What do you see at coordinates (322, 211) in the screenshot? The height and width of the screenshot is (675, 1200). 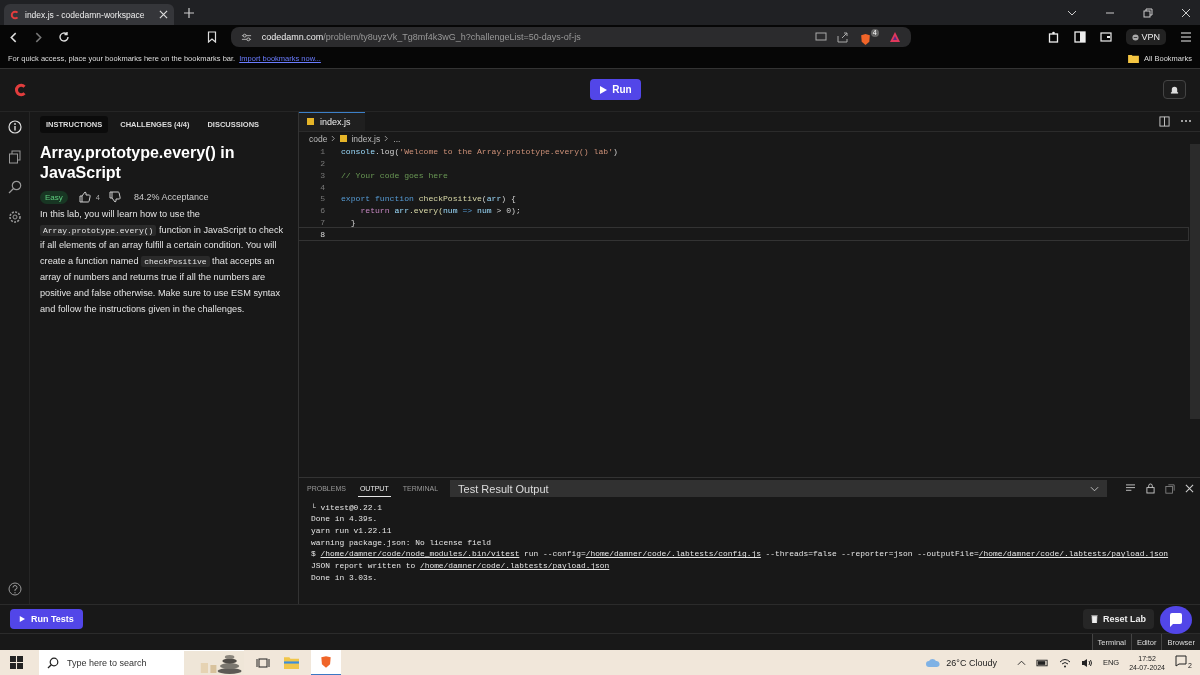 I see `line-number: 6` at bounding box center [322, 211].